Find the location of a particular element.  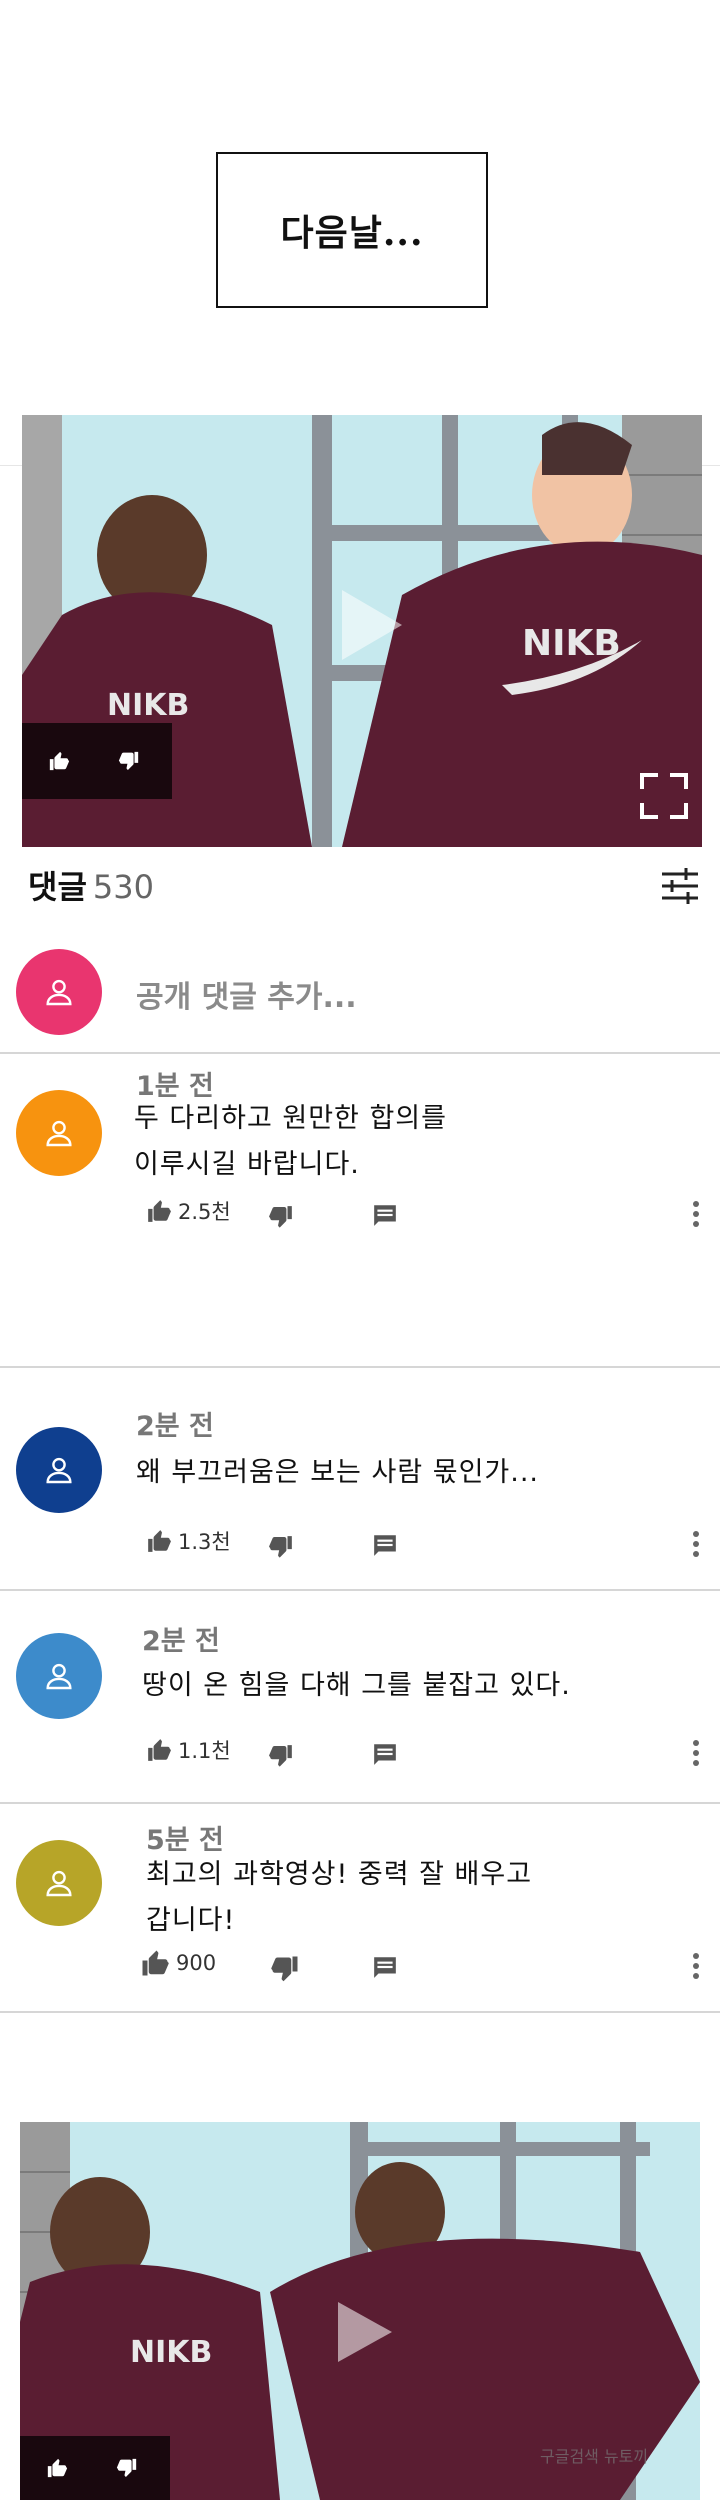

comments-header: 댓글 530 is located at coordinates (91, 885).